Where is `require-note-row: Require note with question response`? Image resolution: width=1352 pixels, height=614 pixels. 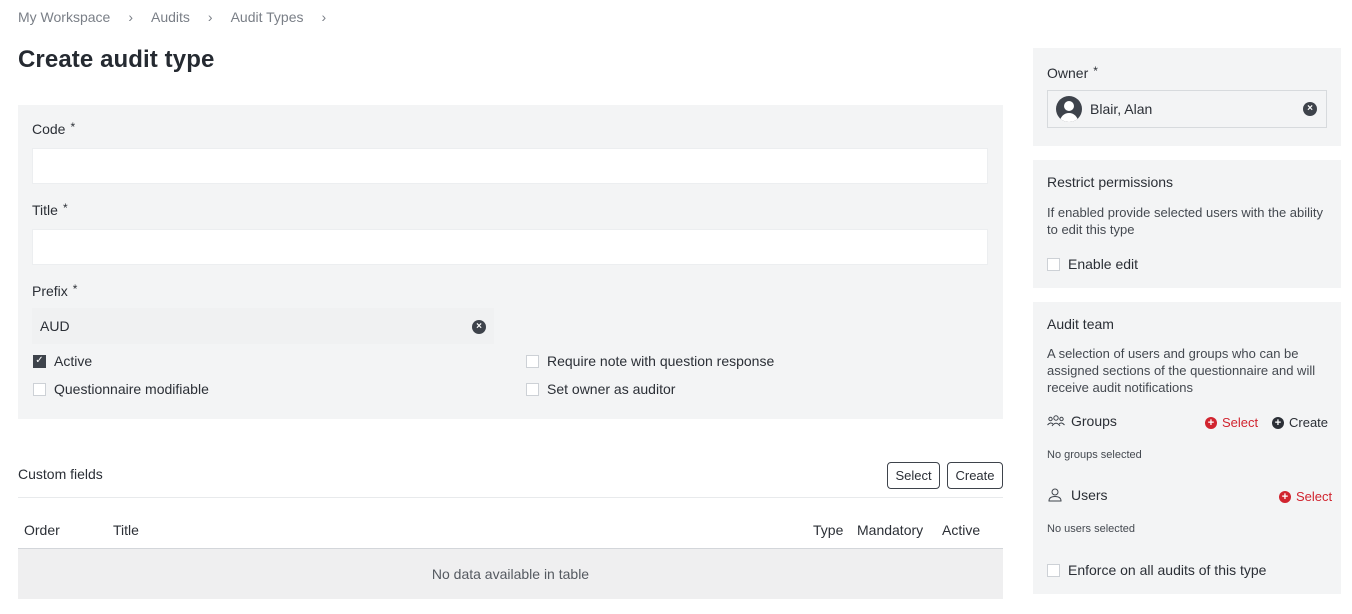 require-note-row: Require note with question response is located at coordinates (650, 361).